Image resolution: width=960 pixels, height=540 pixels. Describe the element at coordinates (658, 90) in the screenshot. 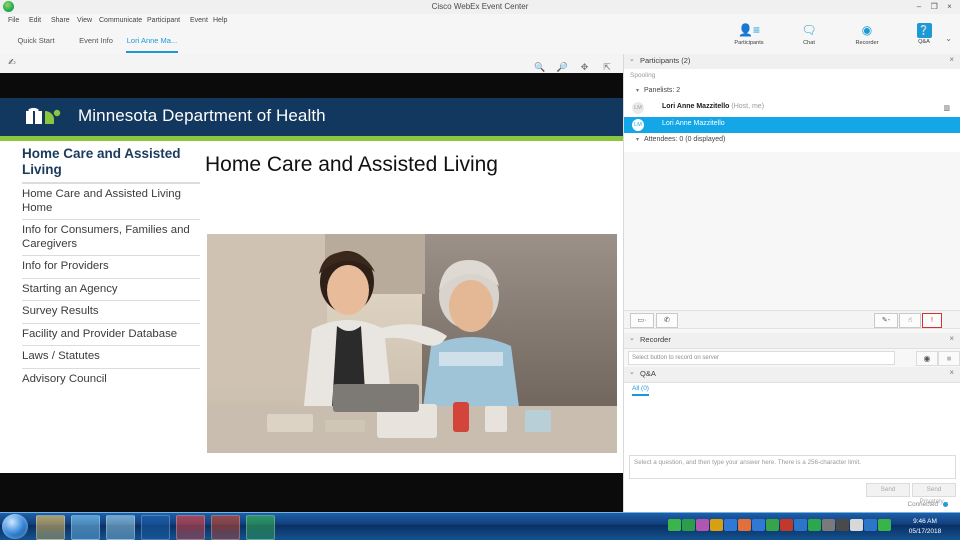

I see `panelists-group: ▾ Panelists: 2` at that location.